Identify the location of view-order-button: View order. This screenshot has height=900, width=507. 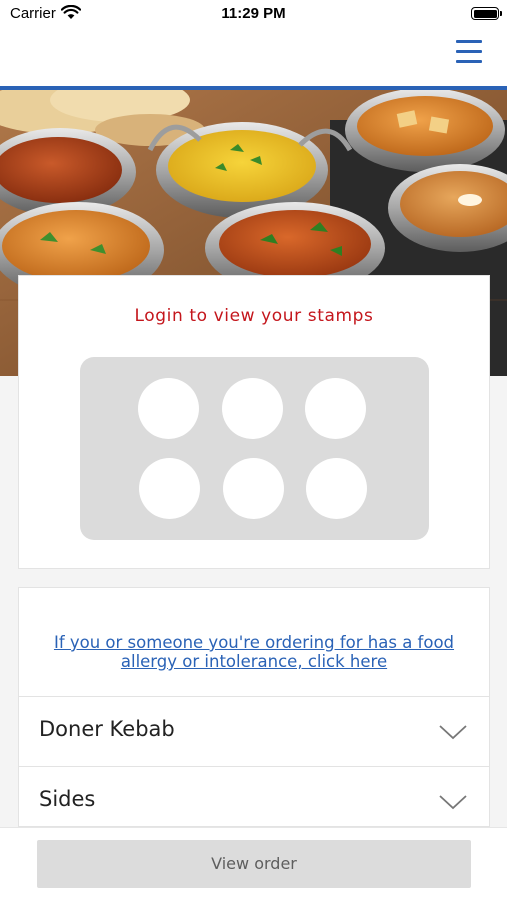
(254, 864).